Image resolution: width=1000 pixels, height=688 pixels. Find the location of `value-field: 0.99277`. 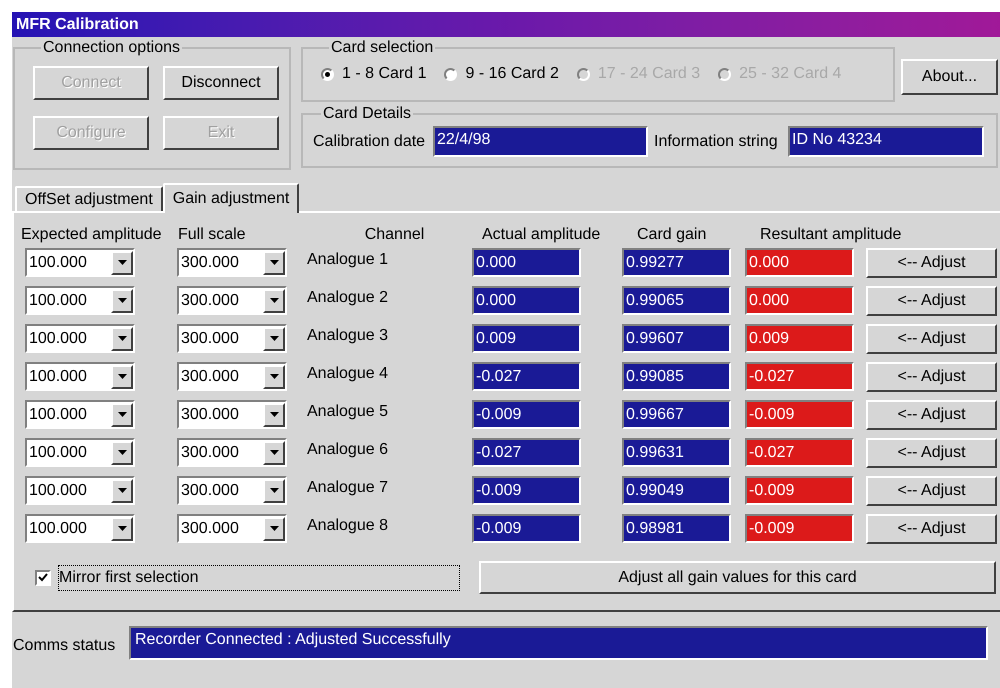

value-field: 0.99277 is located at coordinates (676, 262).